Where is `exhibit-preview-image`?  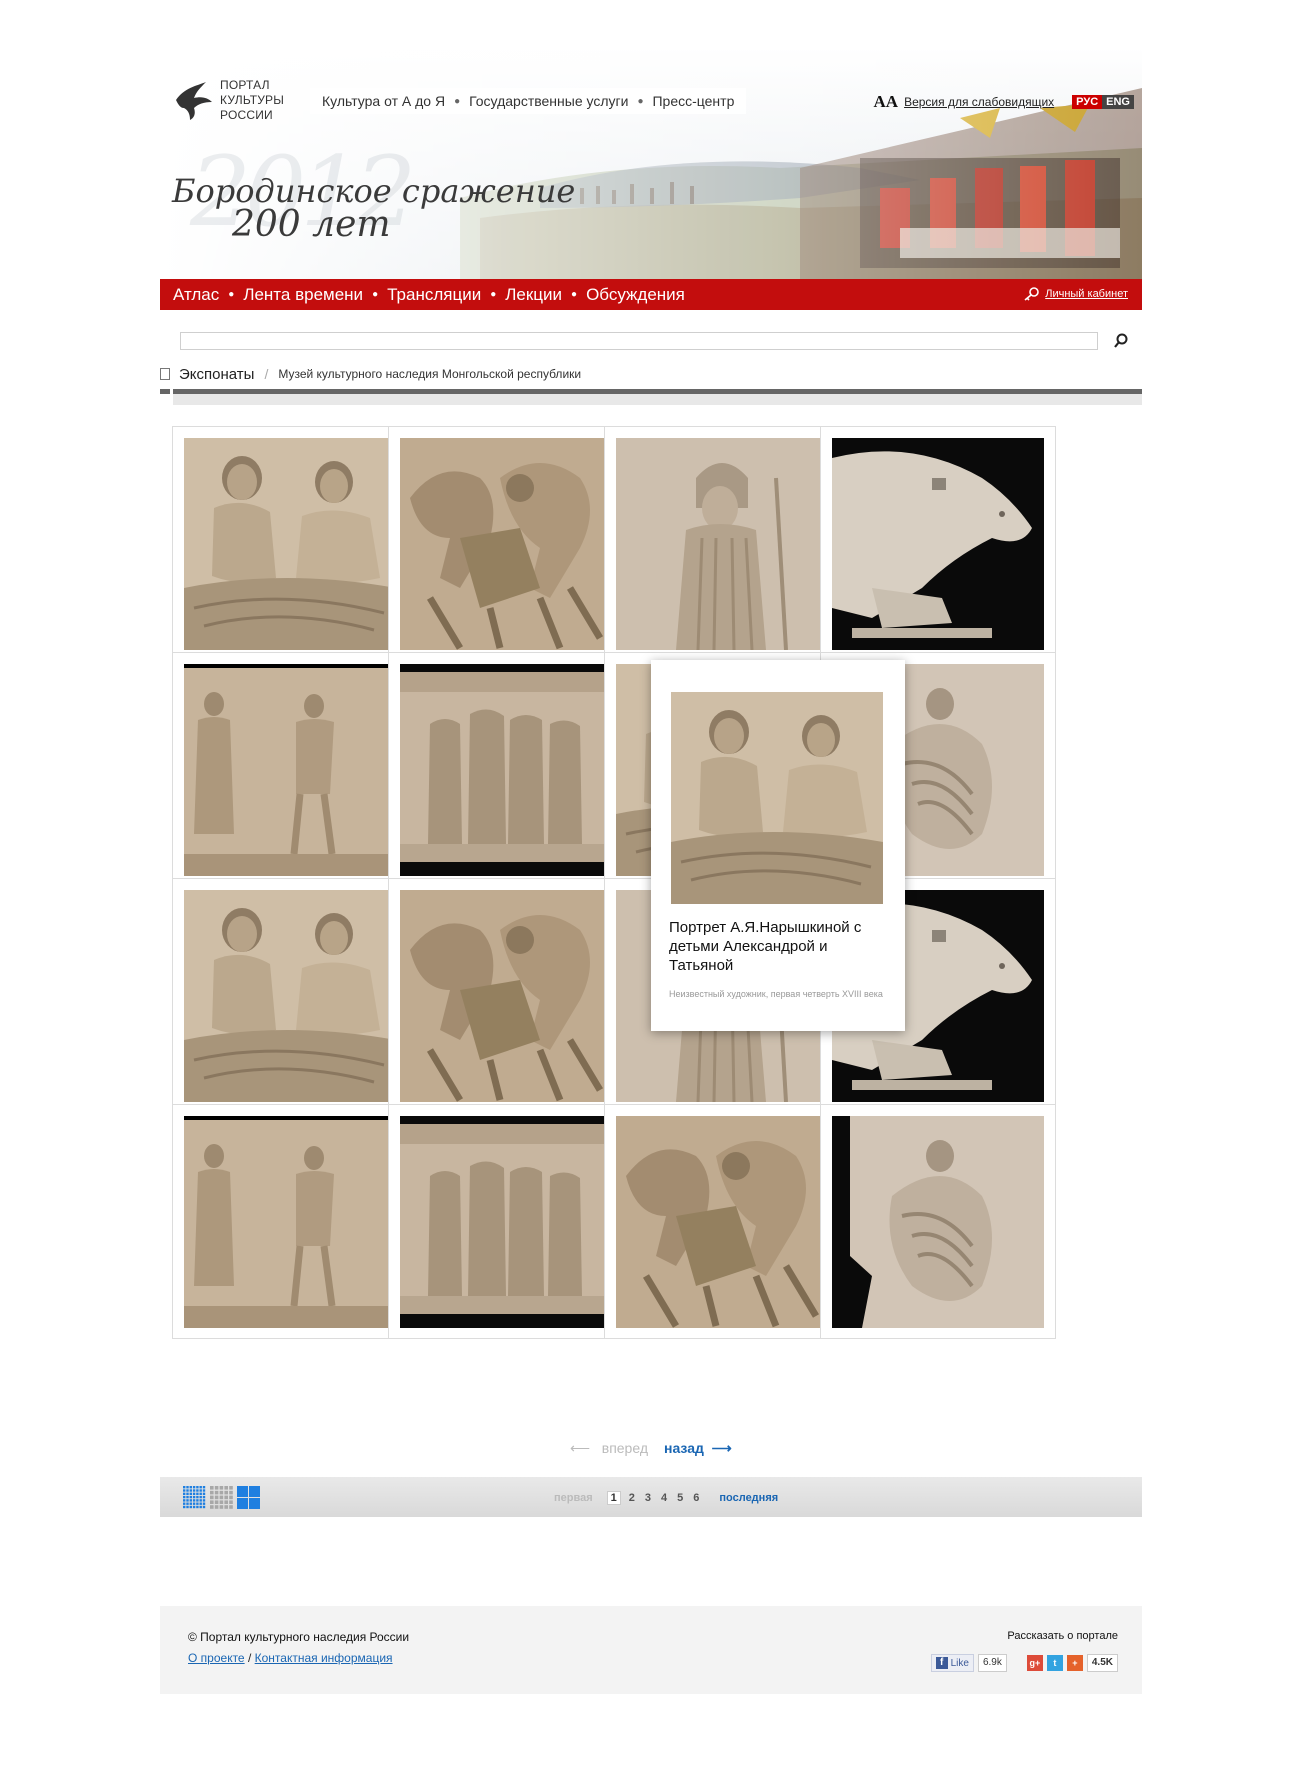
exhibit-preview-image is located at coordinates (777, 798).